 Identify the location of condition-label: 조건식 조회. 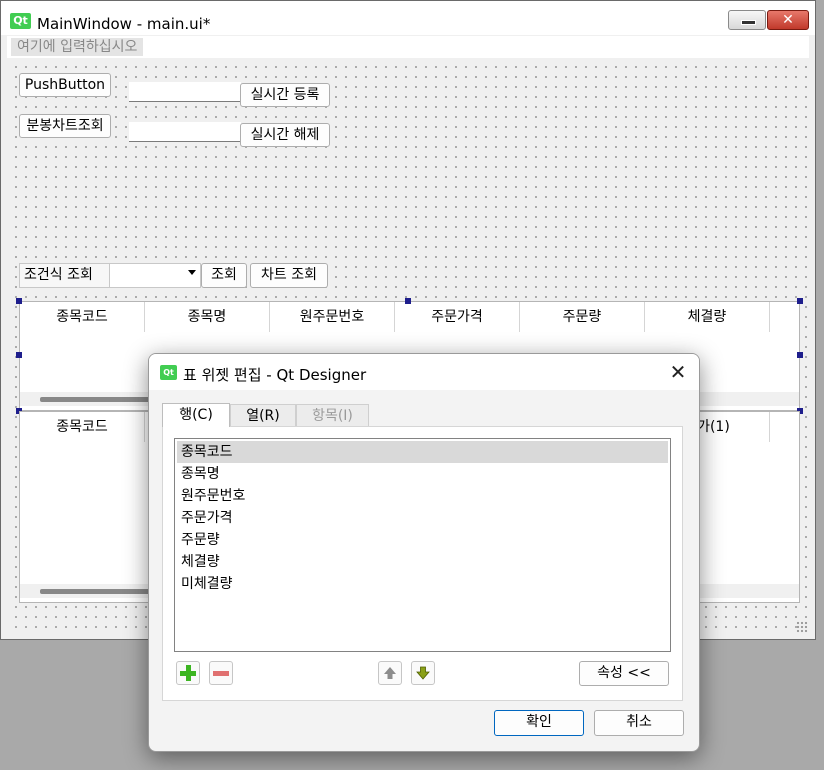
(64, 275).